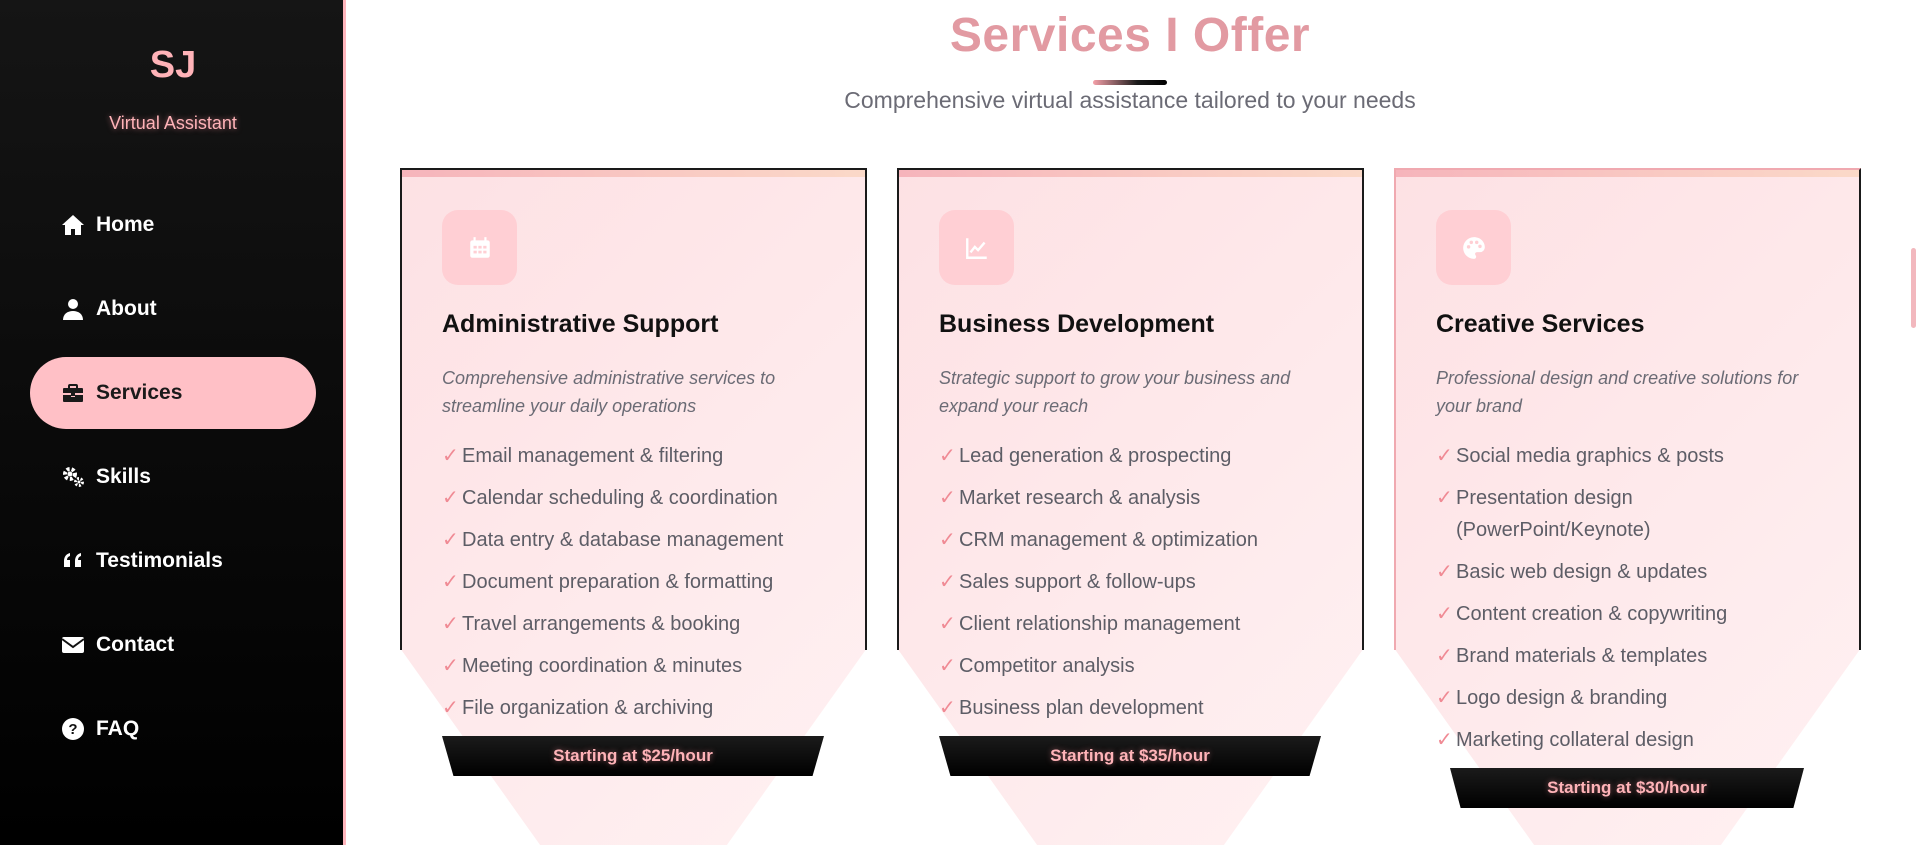 The height and width of the screenshot is (845, 1916). I want to click on list-item: ✓ Market research & analysis, so click(1139, 498).